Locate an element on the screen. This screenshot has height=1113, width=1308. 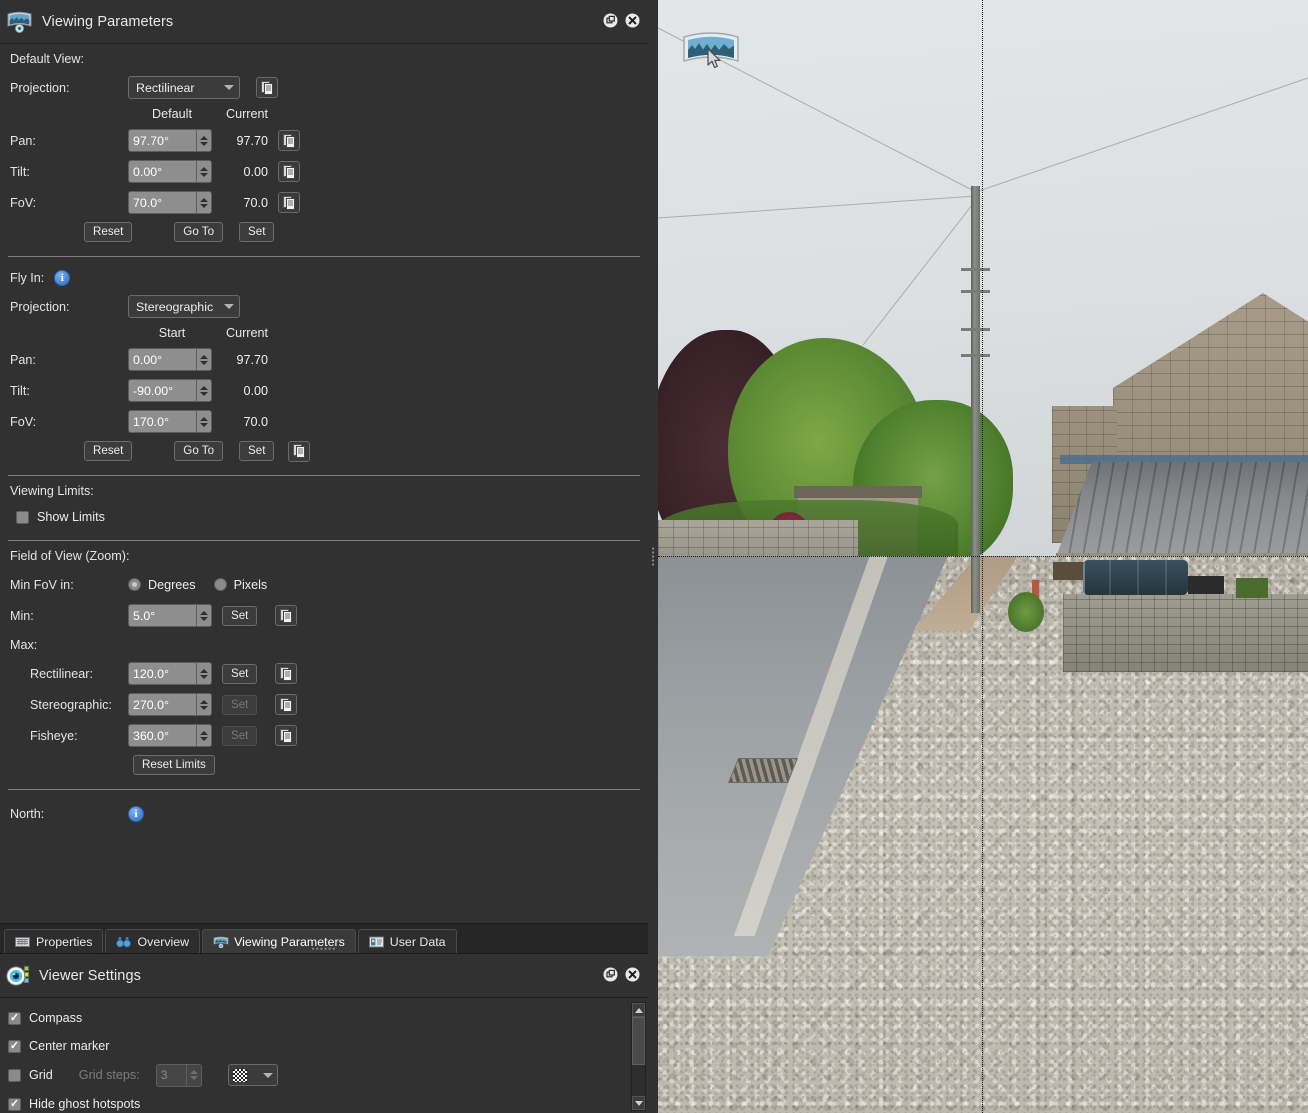
max-stereographic-spin-arrows is located at coordinates (204, 704).